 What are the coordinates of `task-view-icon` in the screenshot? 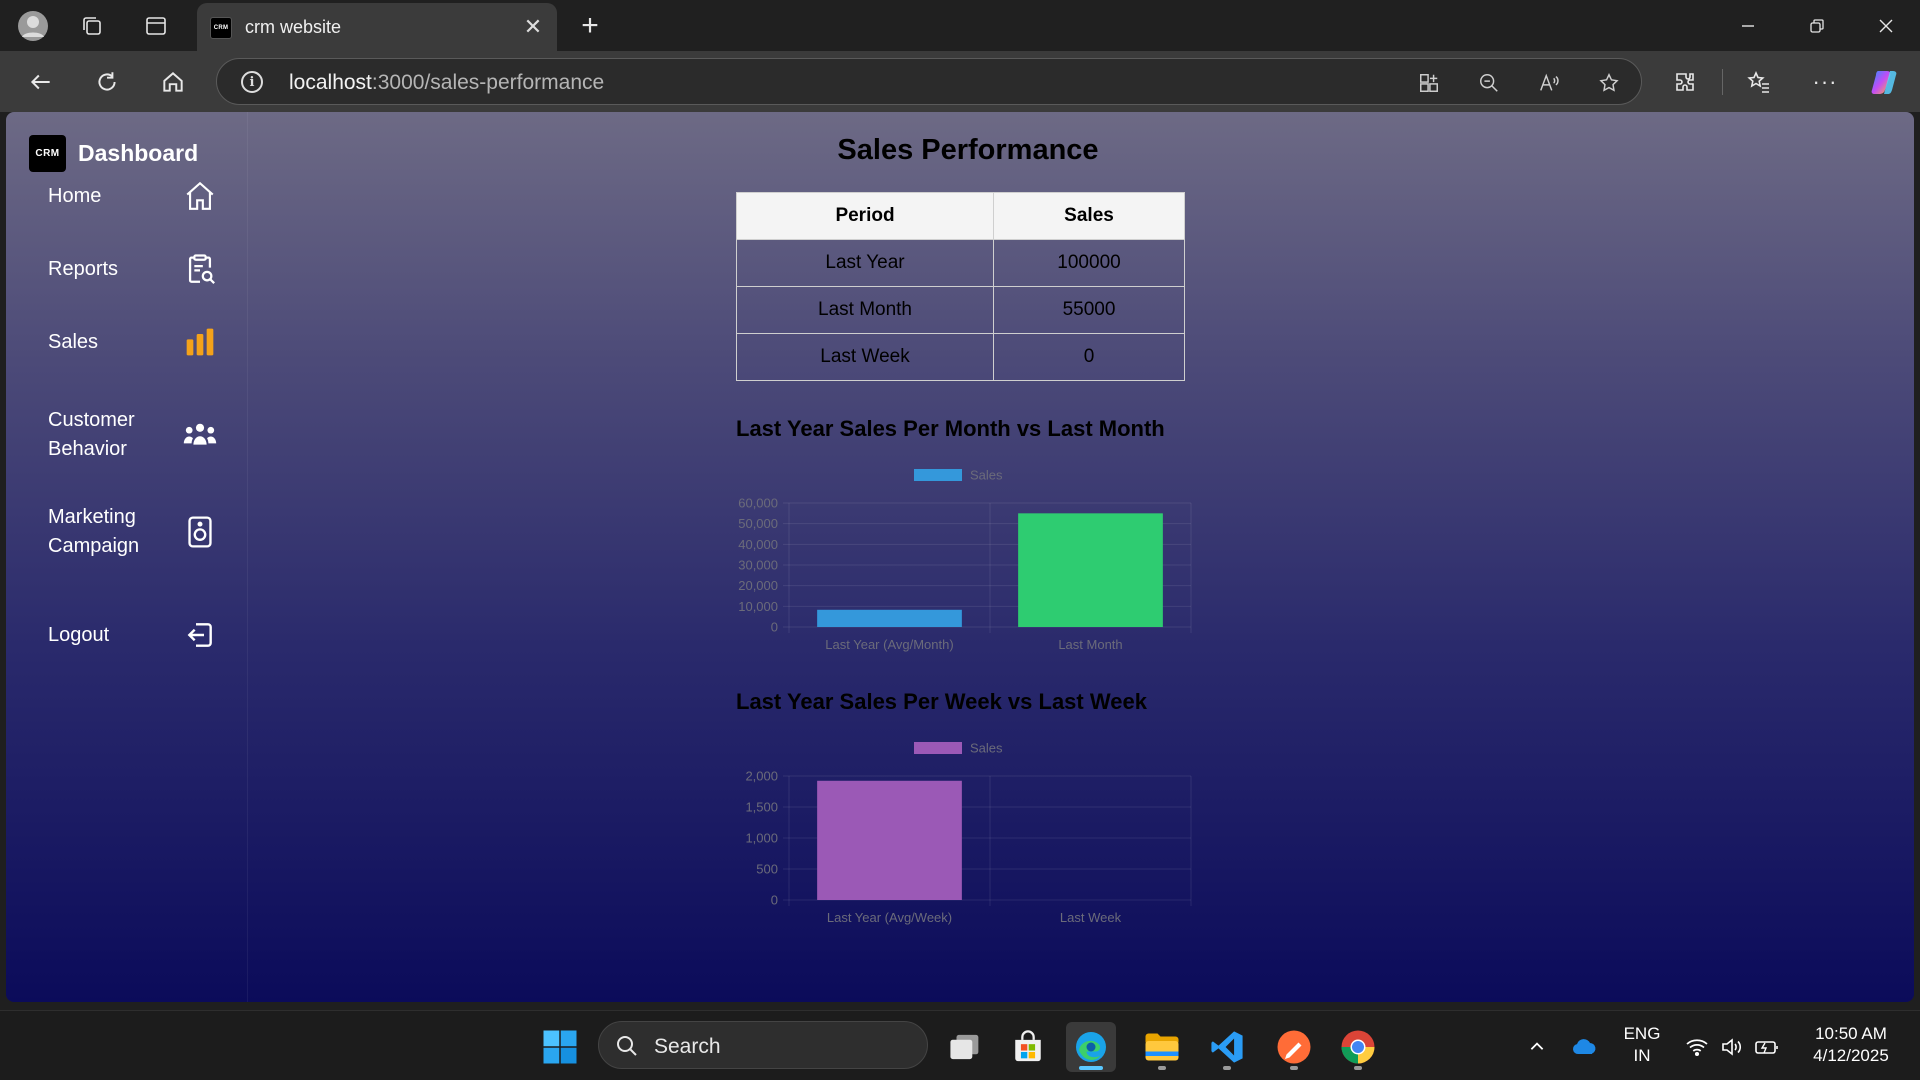 It's located at (965, 1047).